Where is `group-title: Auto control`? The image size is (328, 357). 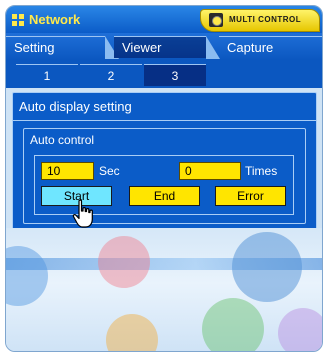
group-title: Auto control is located at coordinates (62, 140).